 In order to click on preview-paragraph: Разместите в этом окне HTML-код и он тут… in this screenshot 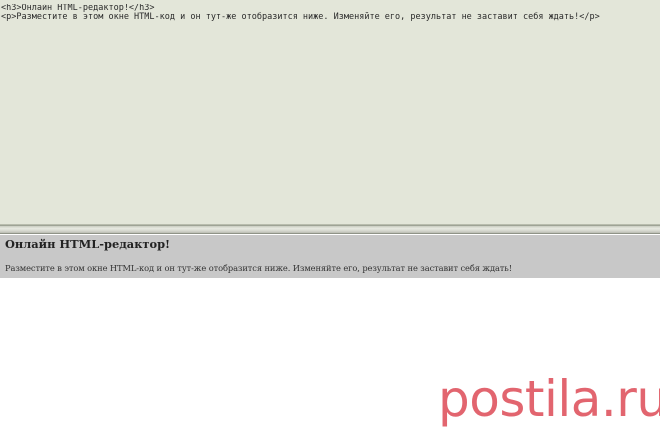, I will do `click(258, 268)`.